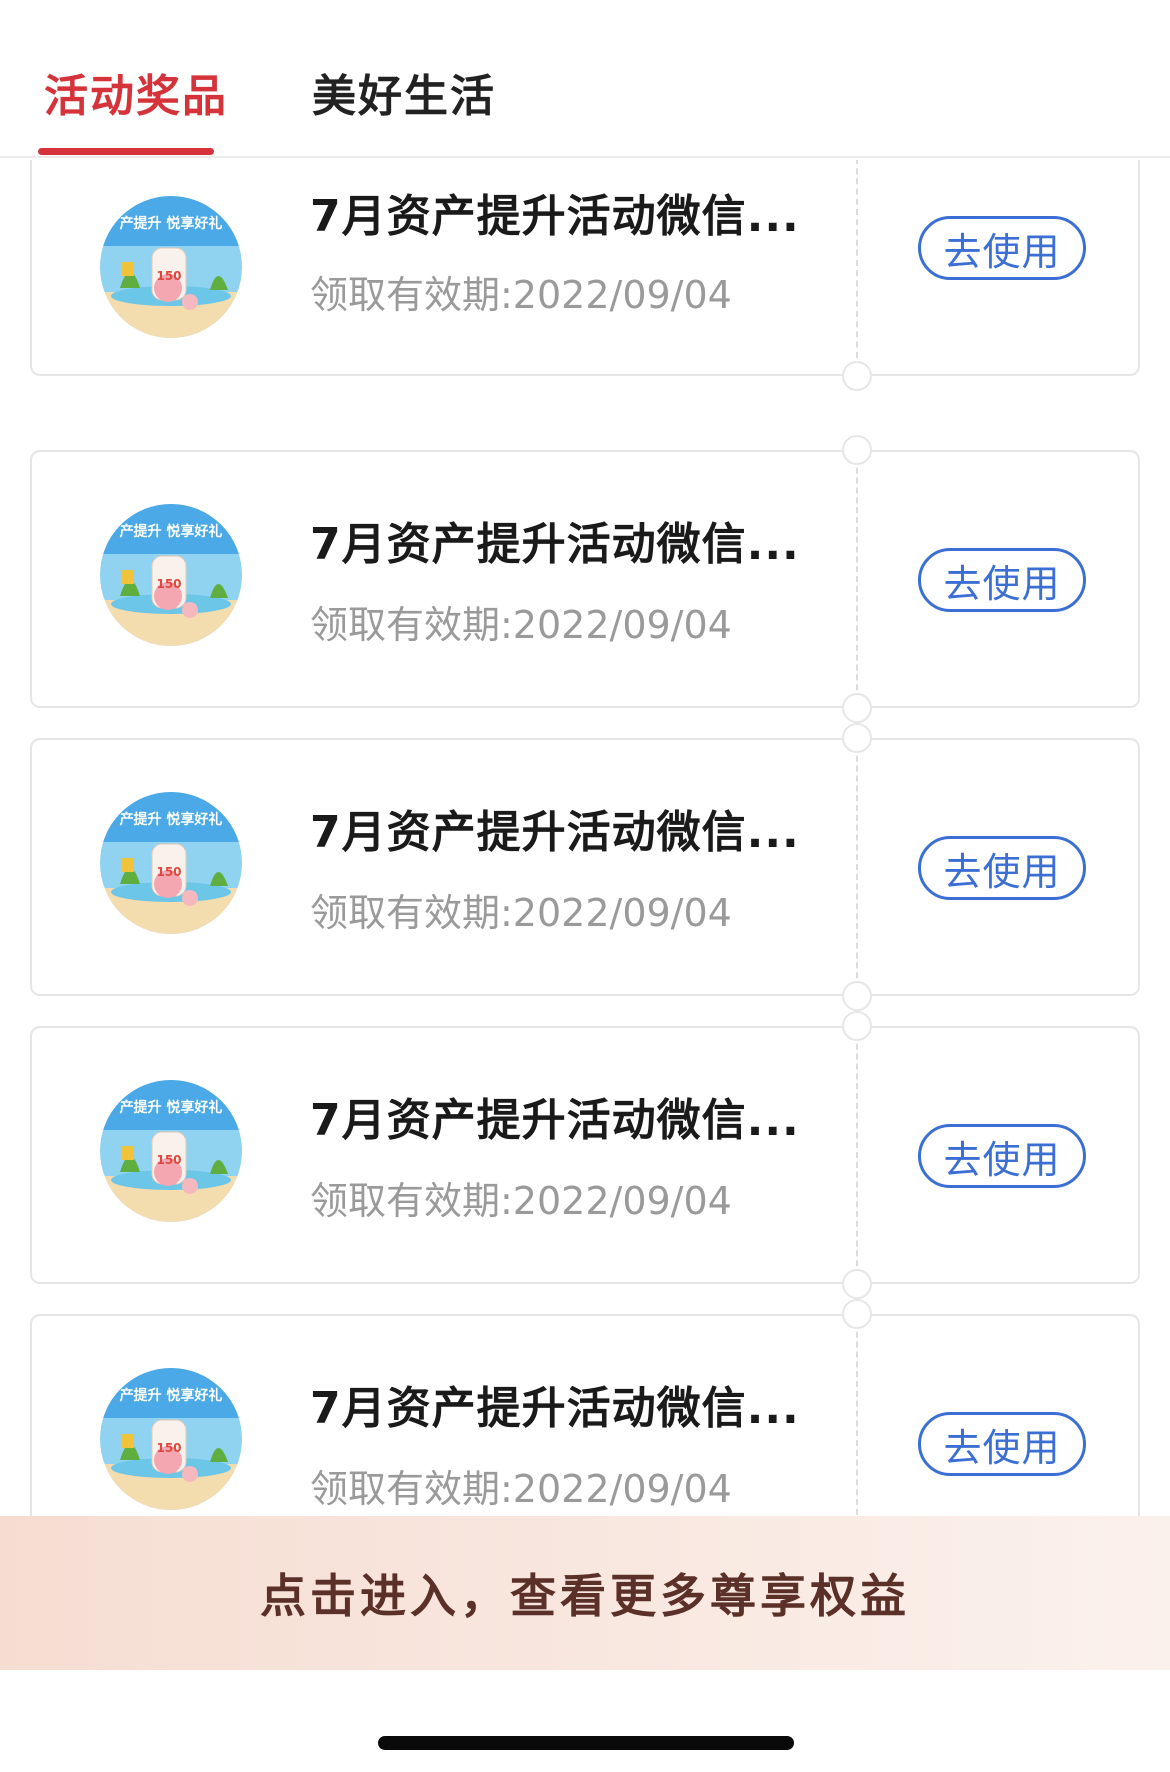 The image size is (1170, 1772). What do you see at coordinates (585, 79) in the screenshot?
I see `tab-bar: 活动奖品 美好生活` at bounding box center [585, 79].